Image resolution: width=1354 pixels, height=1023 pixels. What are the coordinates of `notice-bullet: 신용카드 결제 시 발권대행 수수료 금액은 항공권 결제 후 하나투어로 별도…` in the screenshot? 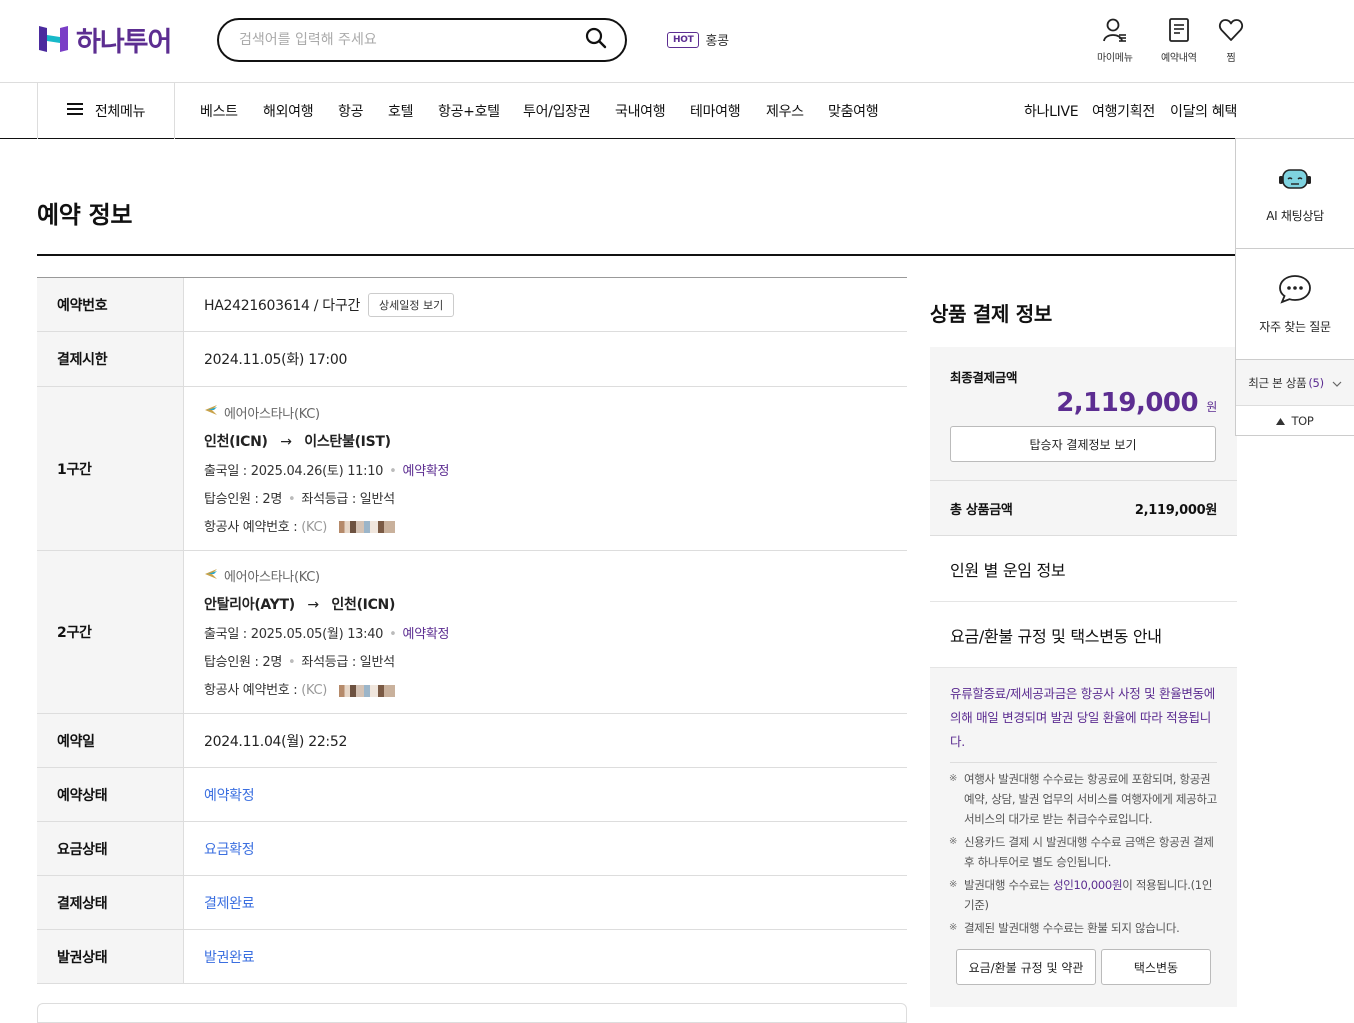 It's located at (1083, 852).